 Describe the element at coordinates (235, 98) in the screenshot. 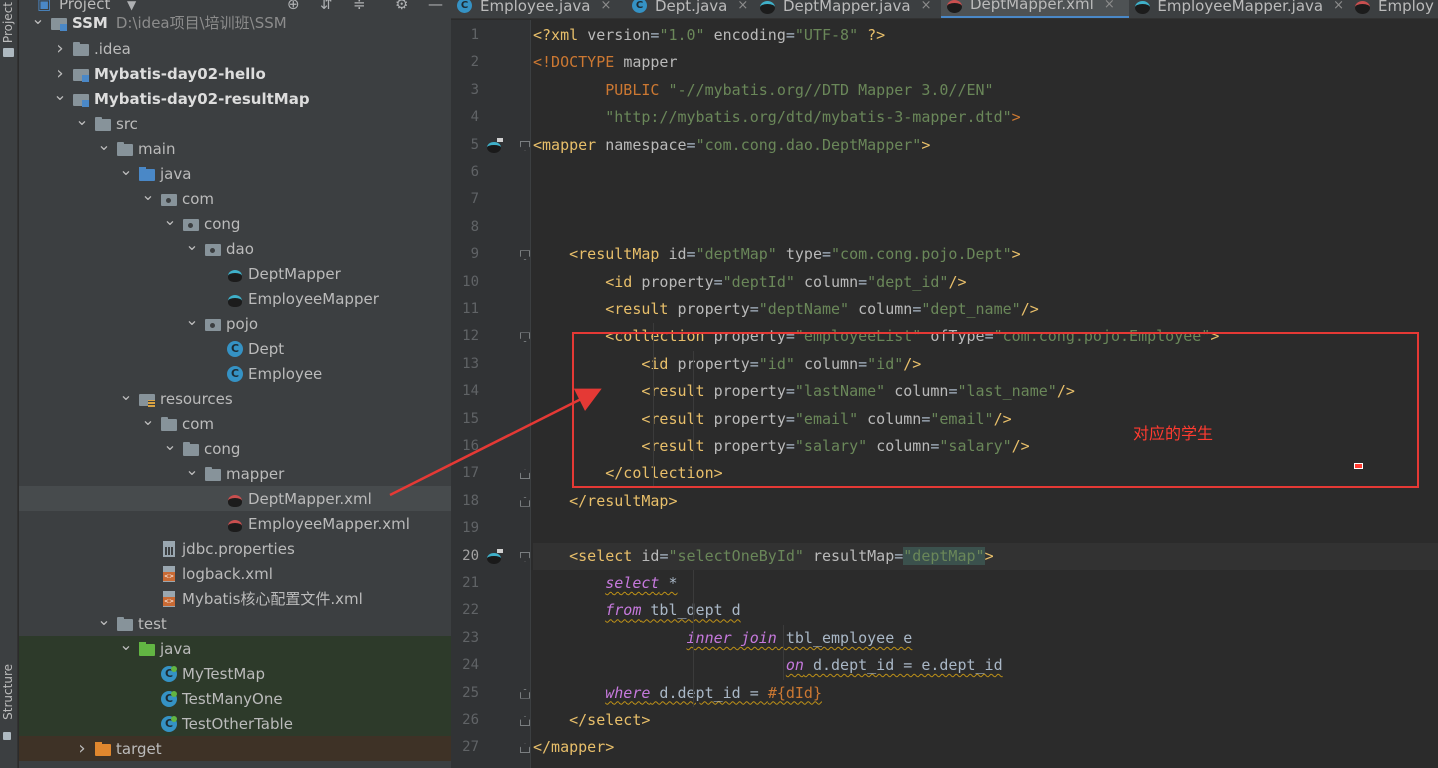

I see `tree-item: ⌄ Mybatis-day02-resultMap` at that location.